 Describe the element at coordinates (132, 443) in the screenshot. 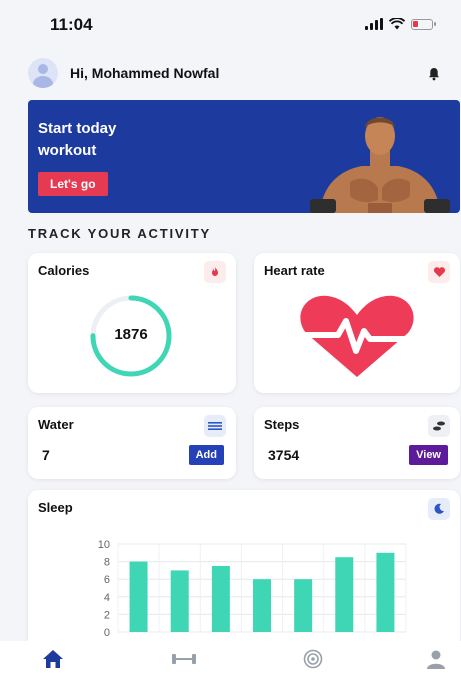

I see `water-card: Water 7 Add` at that location.